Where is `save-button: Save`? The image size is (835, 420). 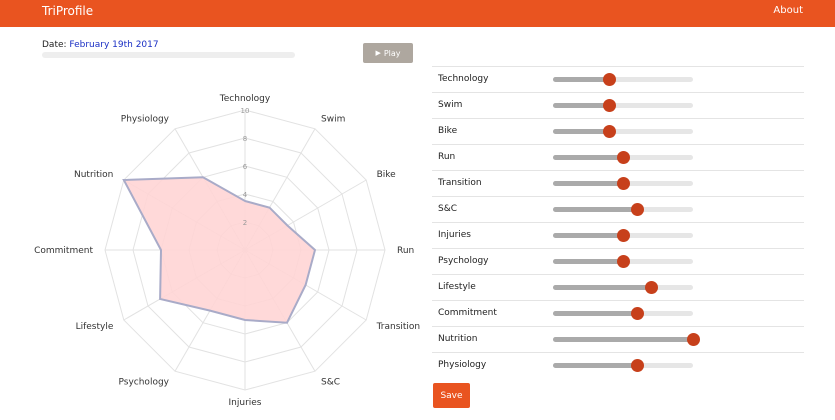
save-button: Save is located at coordinates (451, 395).